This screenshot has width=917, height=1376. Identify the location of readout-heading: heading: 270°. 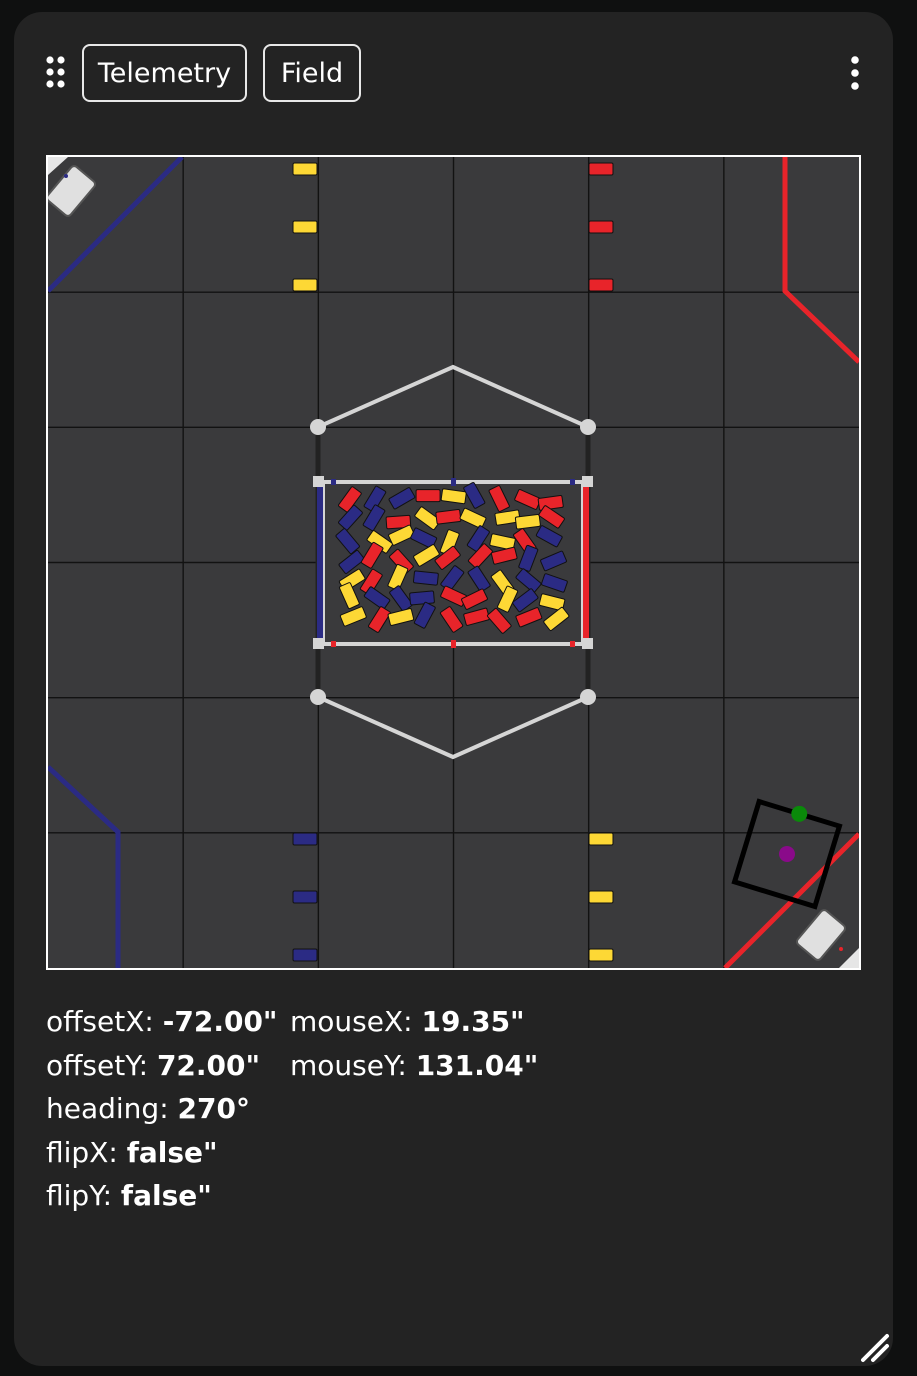
(148, 1108).